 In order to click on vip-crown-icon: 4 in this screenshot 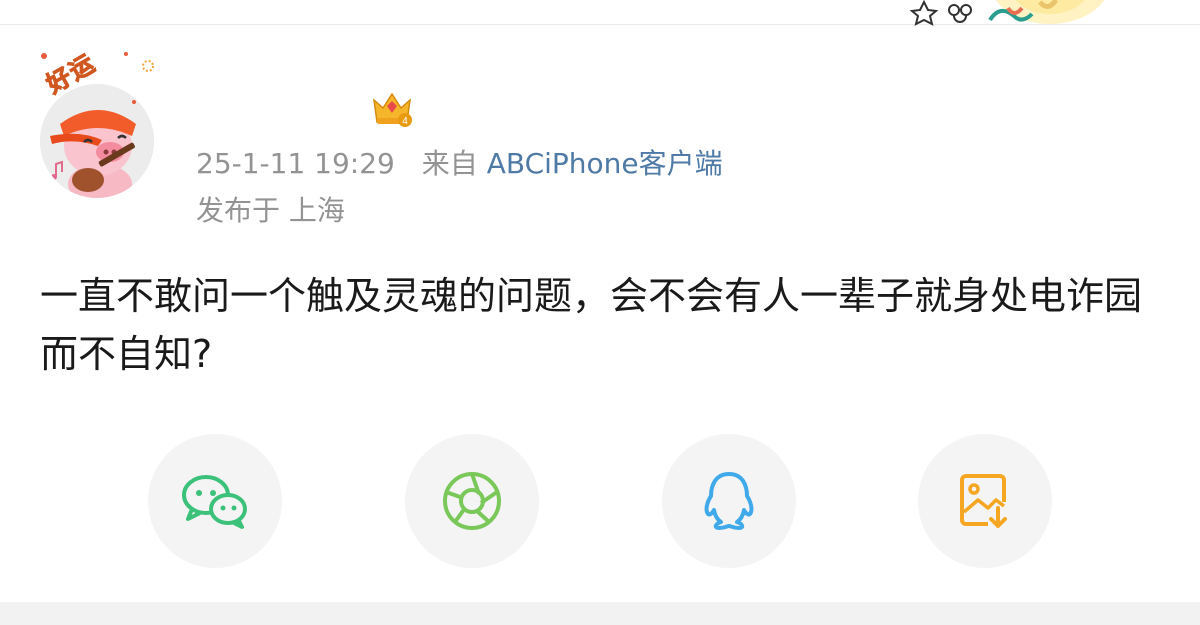, I will do `click(392, 108)`.